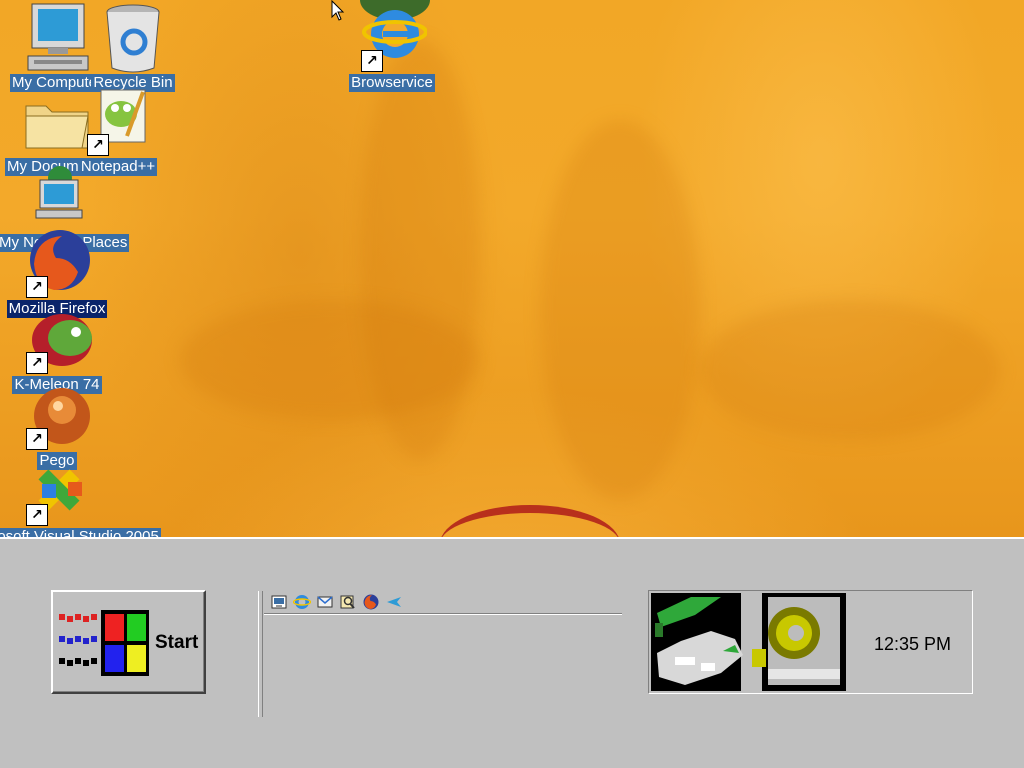  Describe the element at coordinates (371, 602) in the screenshot. I see `firefox-icon` at that location.